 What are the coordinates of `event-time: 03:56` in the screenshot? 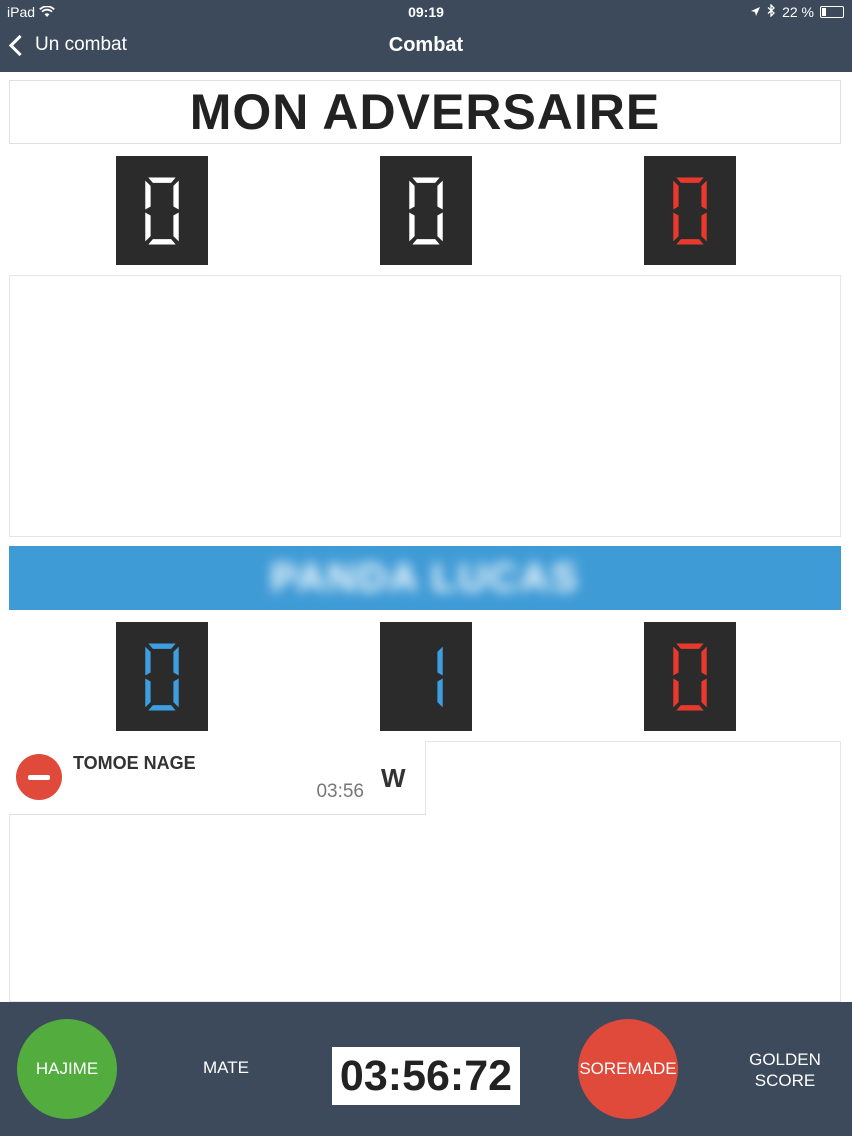 It's located at (340, 791).